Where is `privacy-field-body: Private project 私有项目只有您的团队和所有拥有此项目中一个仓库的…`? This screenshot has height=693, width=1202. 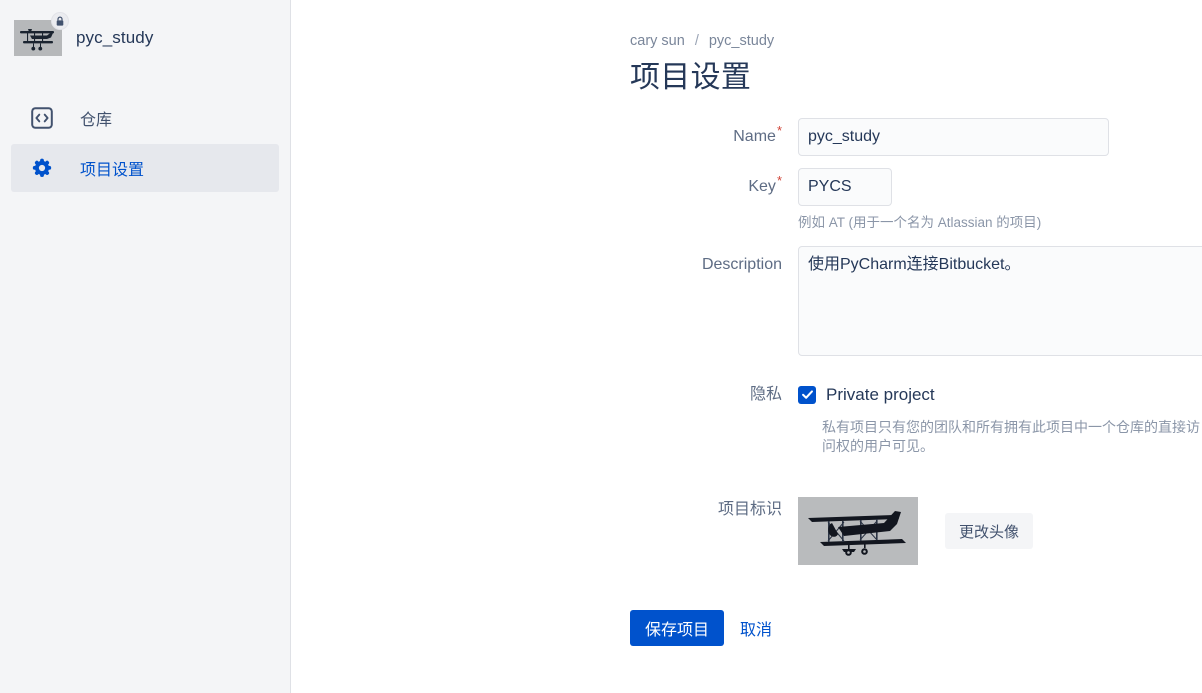 privacy-field-body: Private project 私有项目只有您的团队和所有拥有此项目中一个仓库的… is located at coordinates (1000, 420).